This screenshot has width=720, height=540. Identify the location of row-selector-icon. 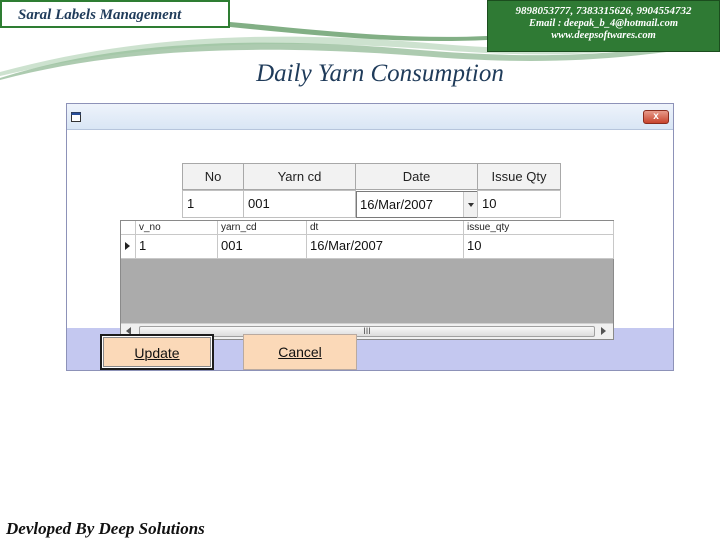
(128, 247).